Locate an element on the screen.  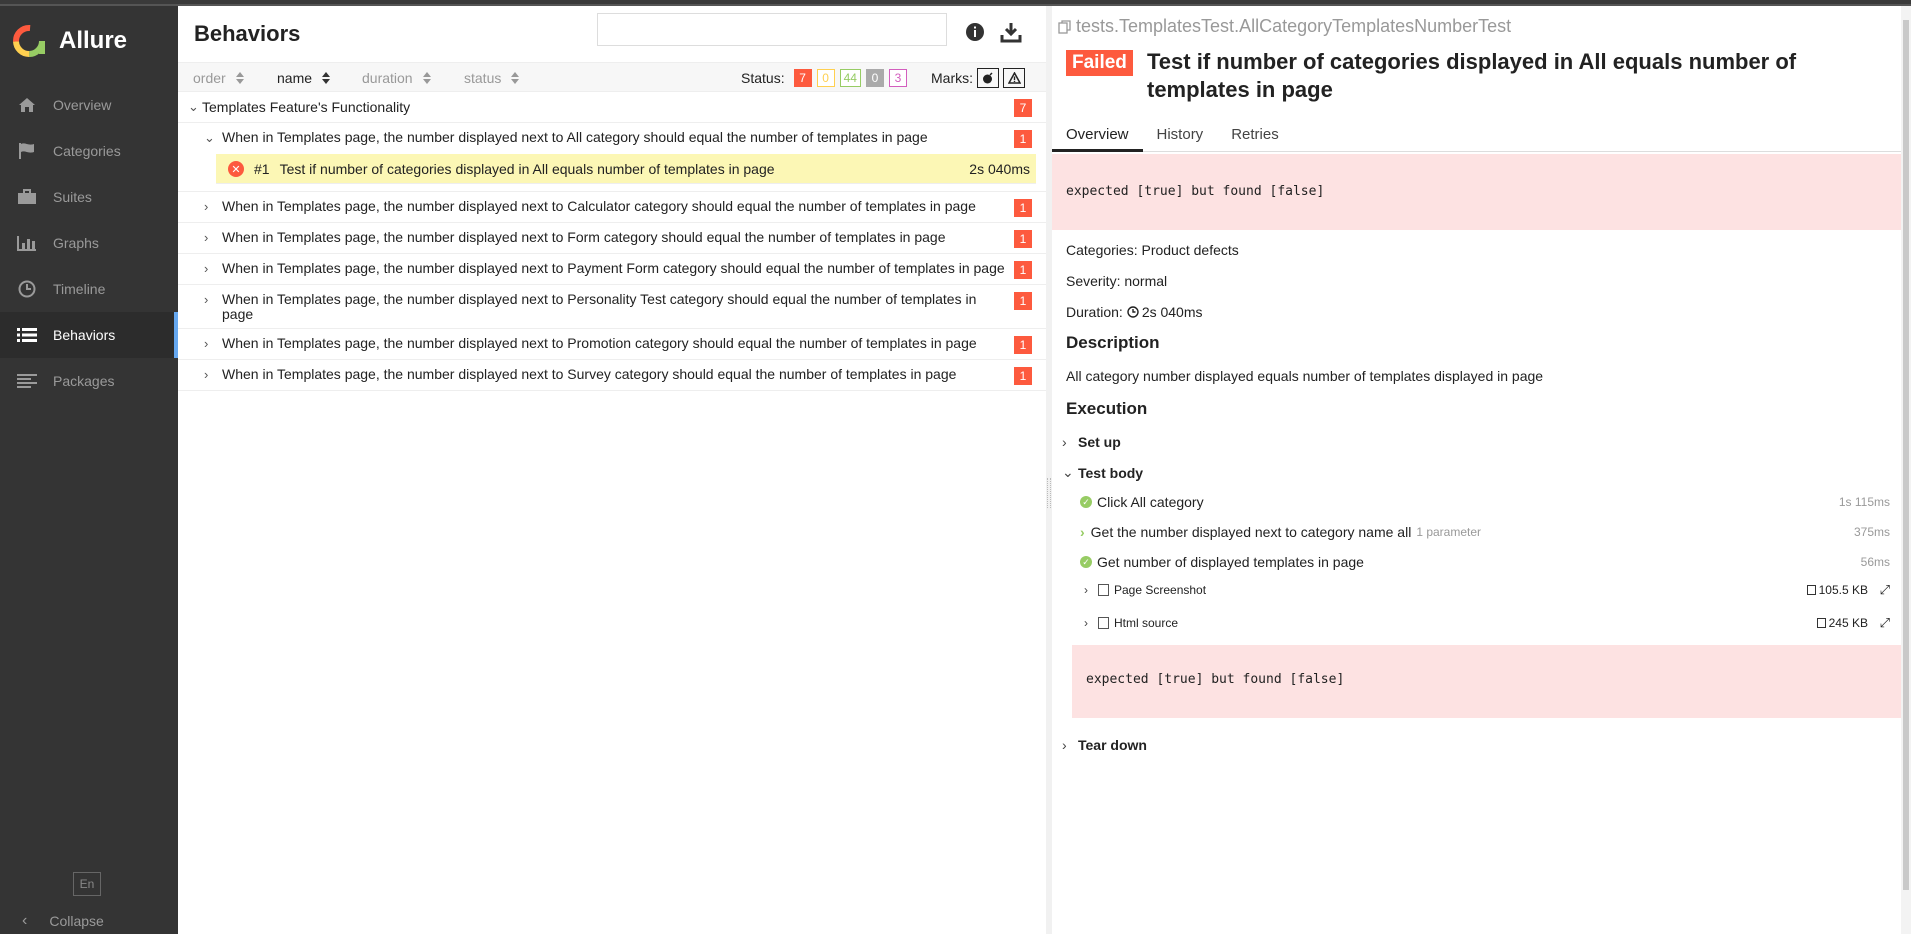
sidebar-item-categories: Categories is located at coordinates (89, 151).